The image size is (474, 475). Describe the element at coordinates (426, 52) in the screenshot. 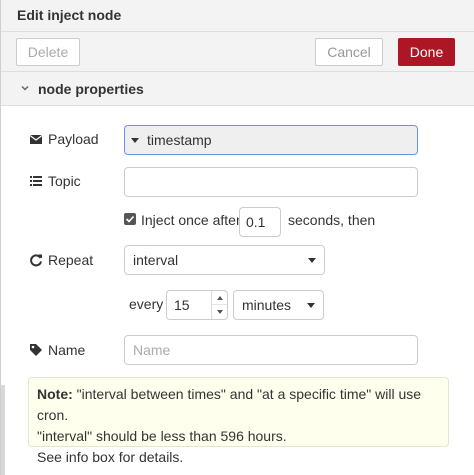

I see `done-button: Done` at that location.